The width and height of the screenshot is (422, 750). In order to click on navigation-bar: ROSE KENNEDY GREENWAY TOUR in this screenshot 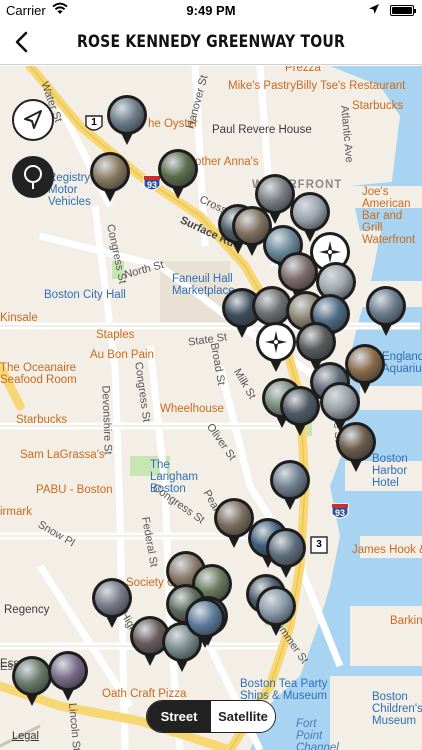, I will do `click(211, 42)`.